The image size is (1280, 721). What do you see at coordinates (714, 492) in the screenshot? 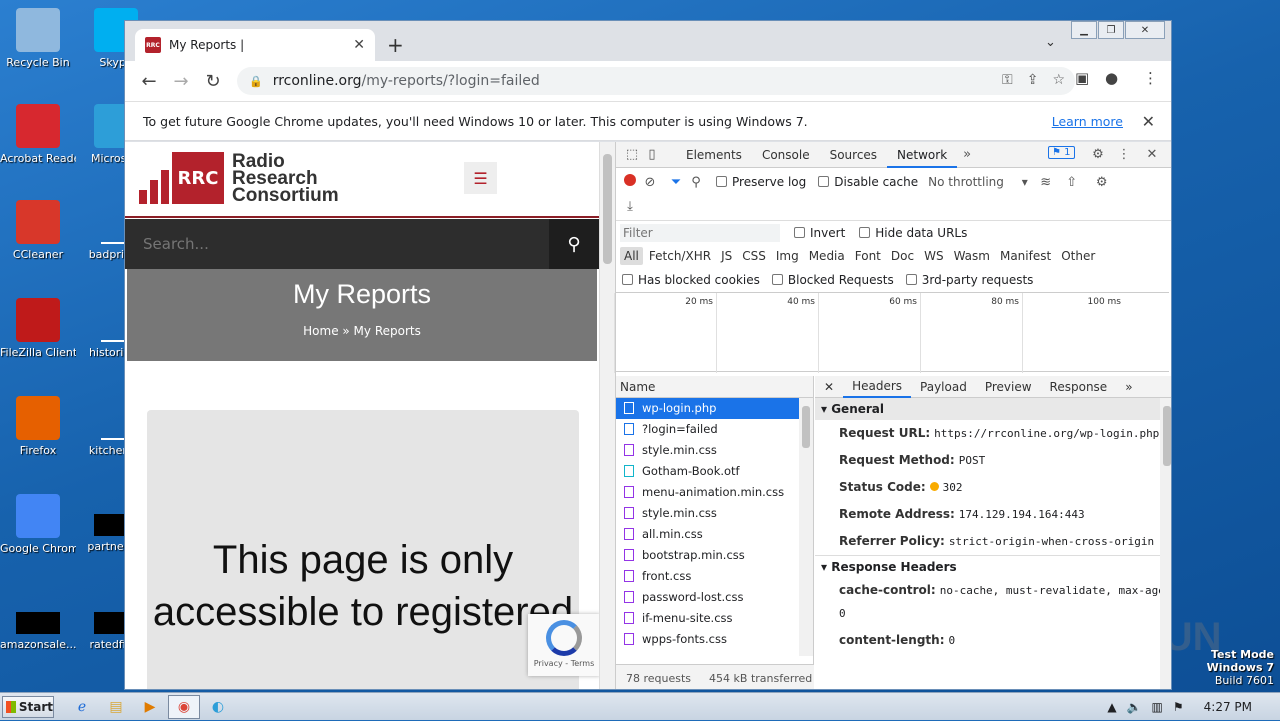
I see `request-row: menu-animation.min.css` at bounding box center [714, 492].